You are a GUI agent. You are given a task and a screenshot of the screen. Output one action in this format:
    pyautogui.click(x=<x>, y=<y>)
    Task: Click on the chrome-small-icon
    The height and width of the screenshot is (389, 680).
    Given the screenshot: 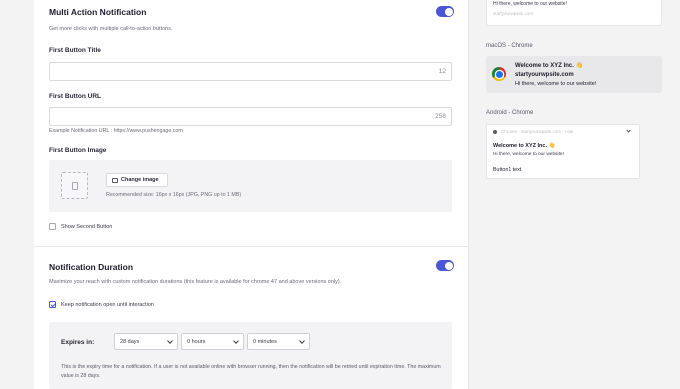 What is the action you would take?
    pyautogui.click(x=495, y=132)
    